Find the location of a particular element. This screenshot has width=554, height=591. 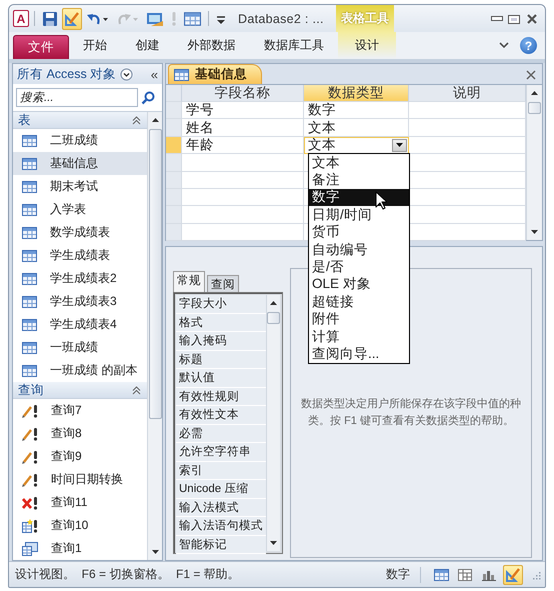

dropdown-option: 自动编号 is located at coordinates (359, 249).